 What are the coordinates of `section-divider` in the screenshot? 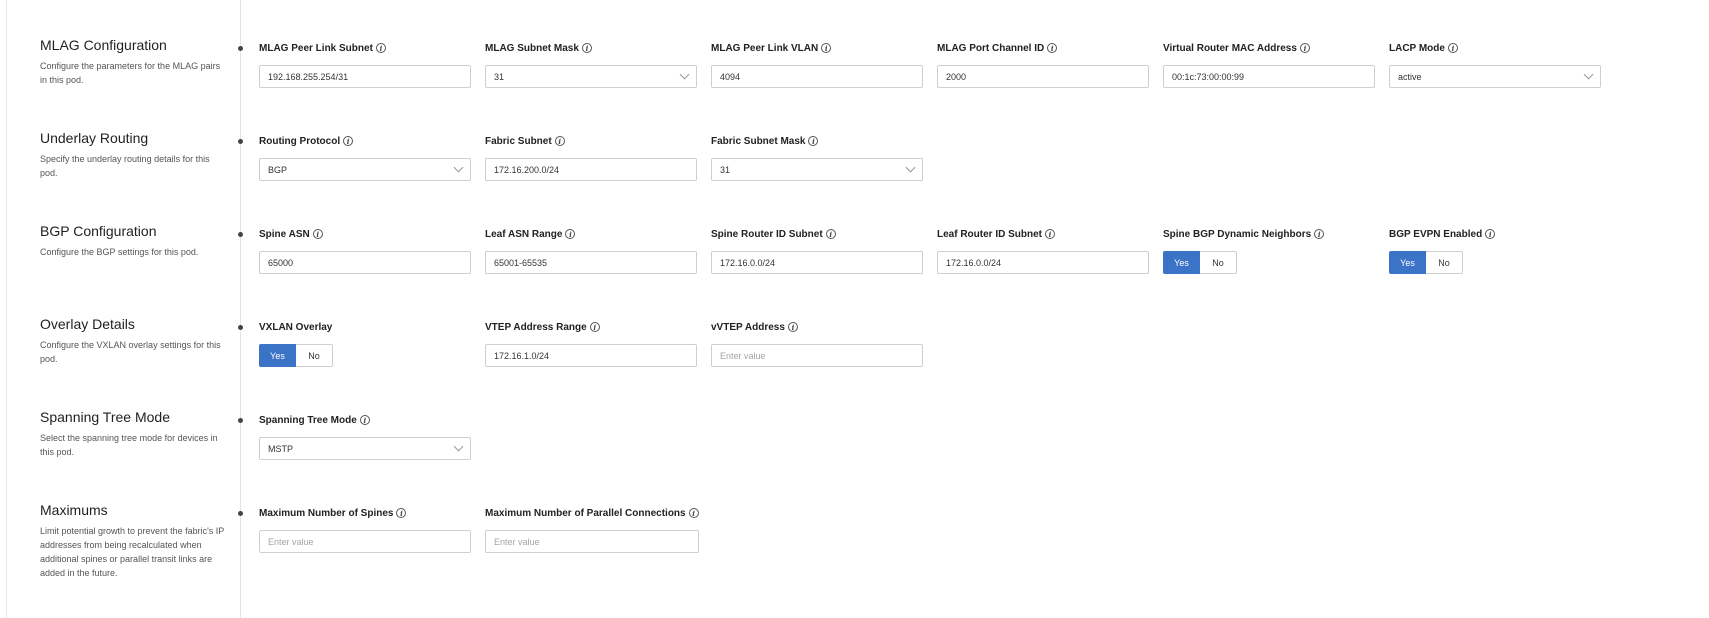 It's located at (240, 309).